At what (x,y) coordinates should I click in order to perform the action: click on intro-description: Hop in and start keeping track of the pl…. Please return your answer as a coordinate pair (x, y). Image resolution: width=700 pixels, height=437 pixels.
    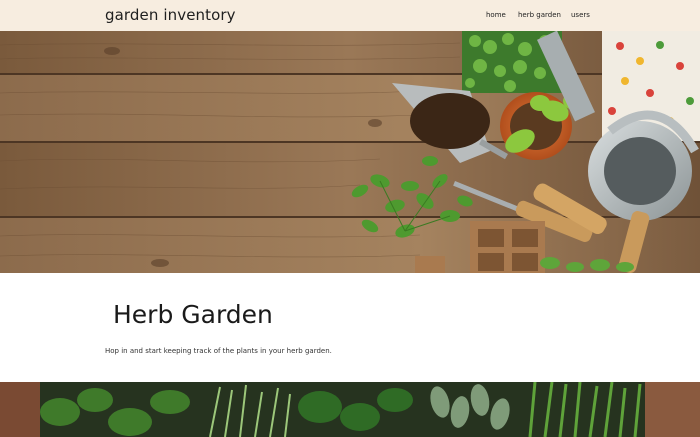
    Looking at the image, I should click on (218, 351).